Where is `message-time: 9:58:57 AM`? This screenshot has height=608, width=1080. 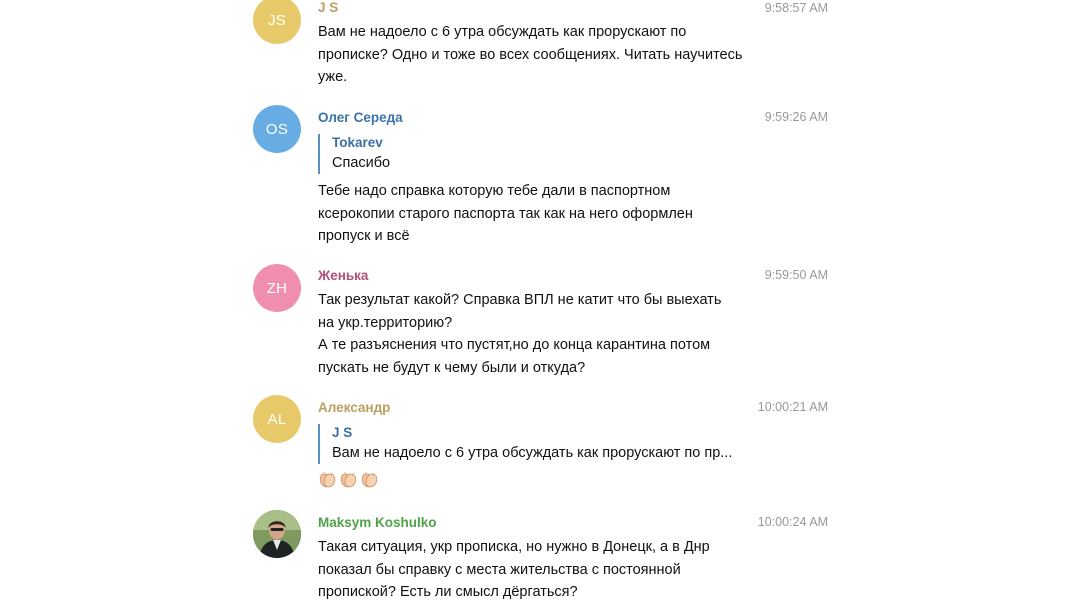
message-time: 9:58:57 AM is located at coordinates (796, 8).